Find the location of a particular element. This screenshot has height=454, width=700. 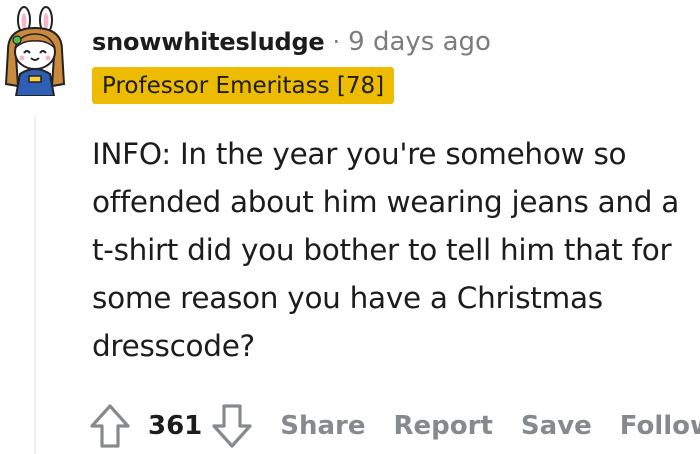

follow-button: Follow is located at coordinates (660, 426).